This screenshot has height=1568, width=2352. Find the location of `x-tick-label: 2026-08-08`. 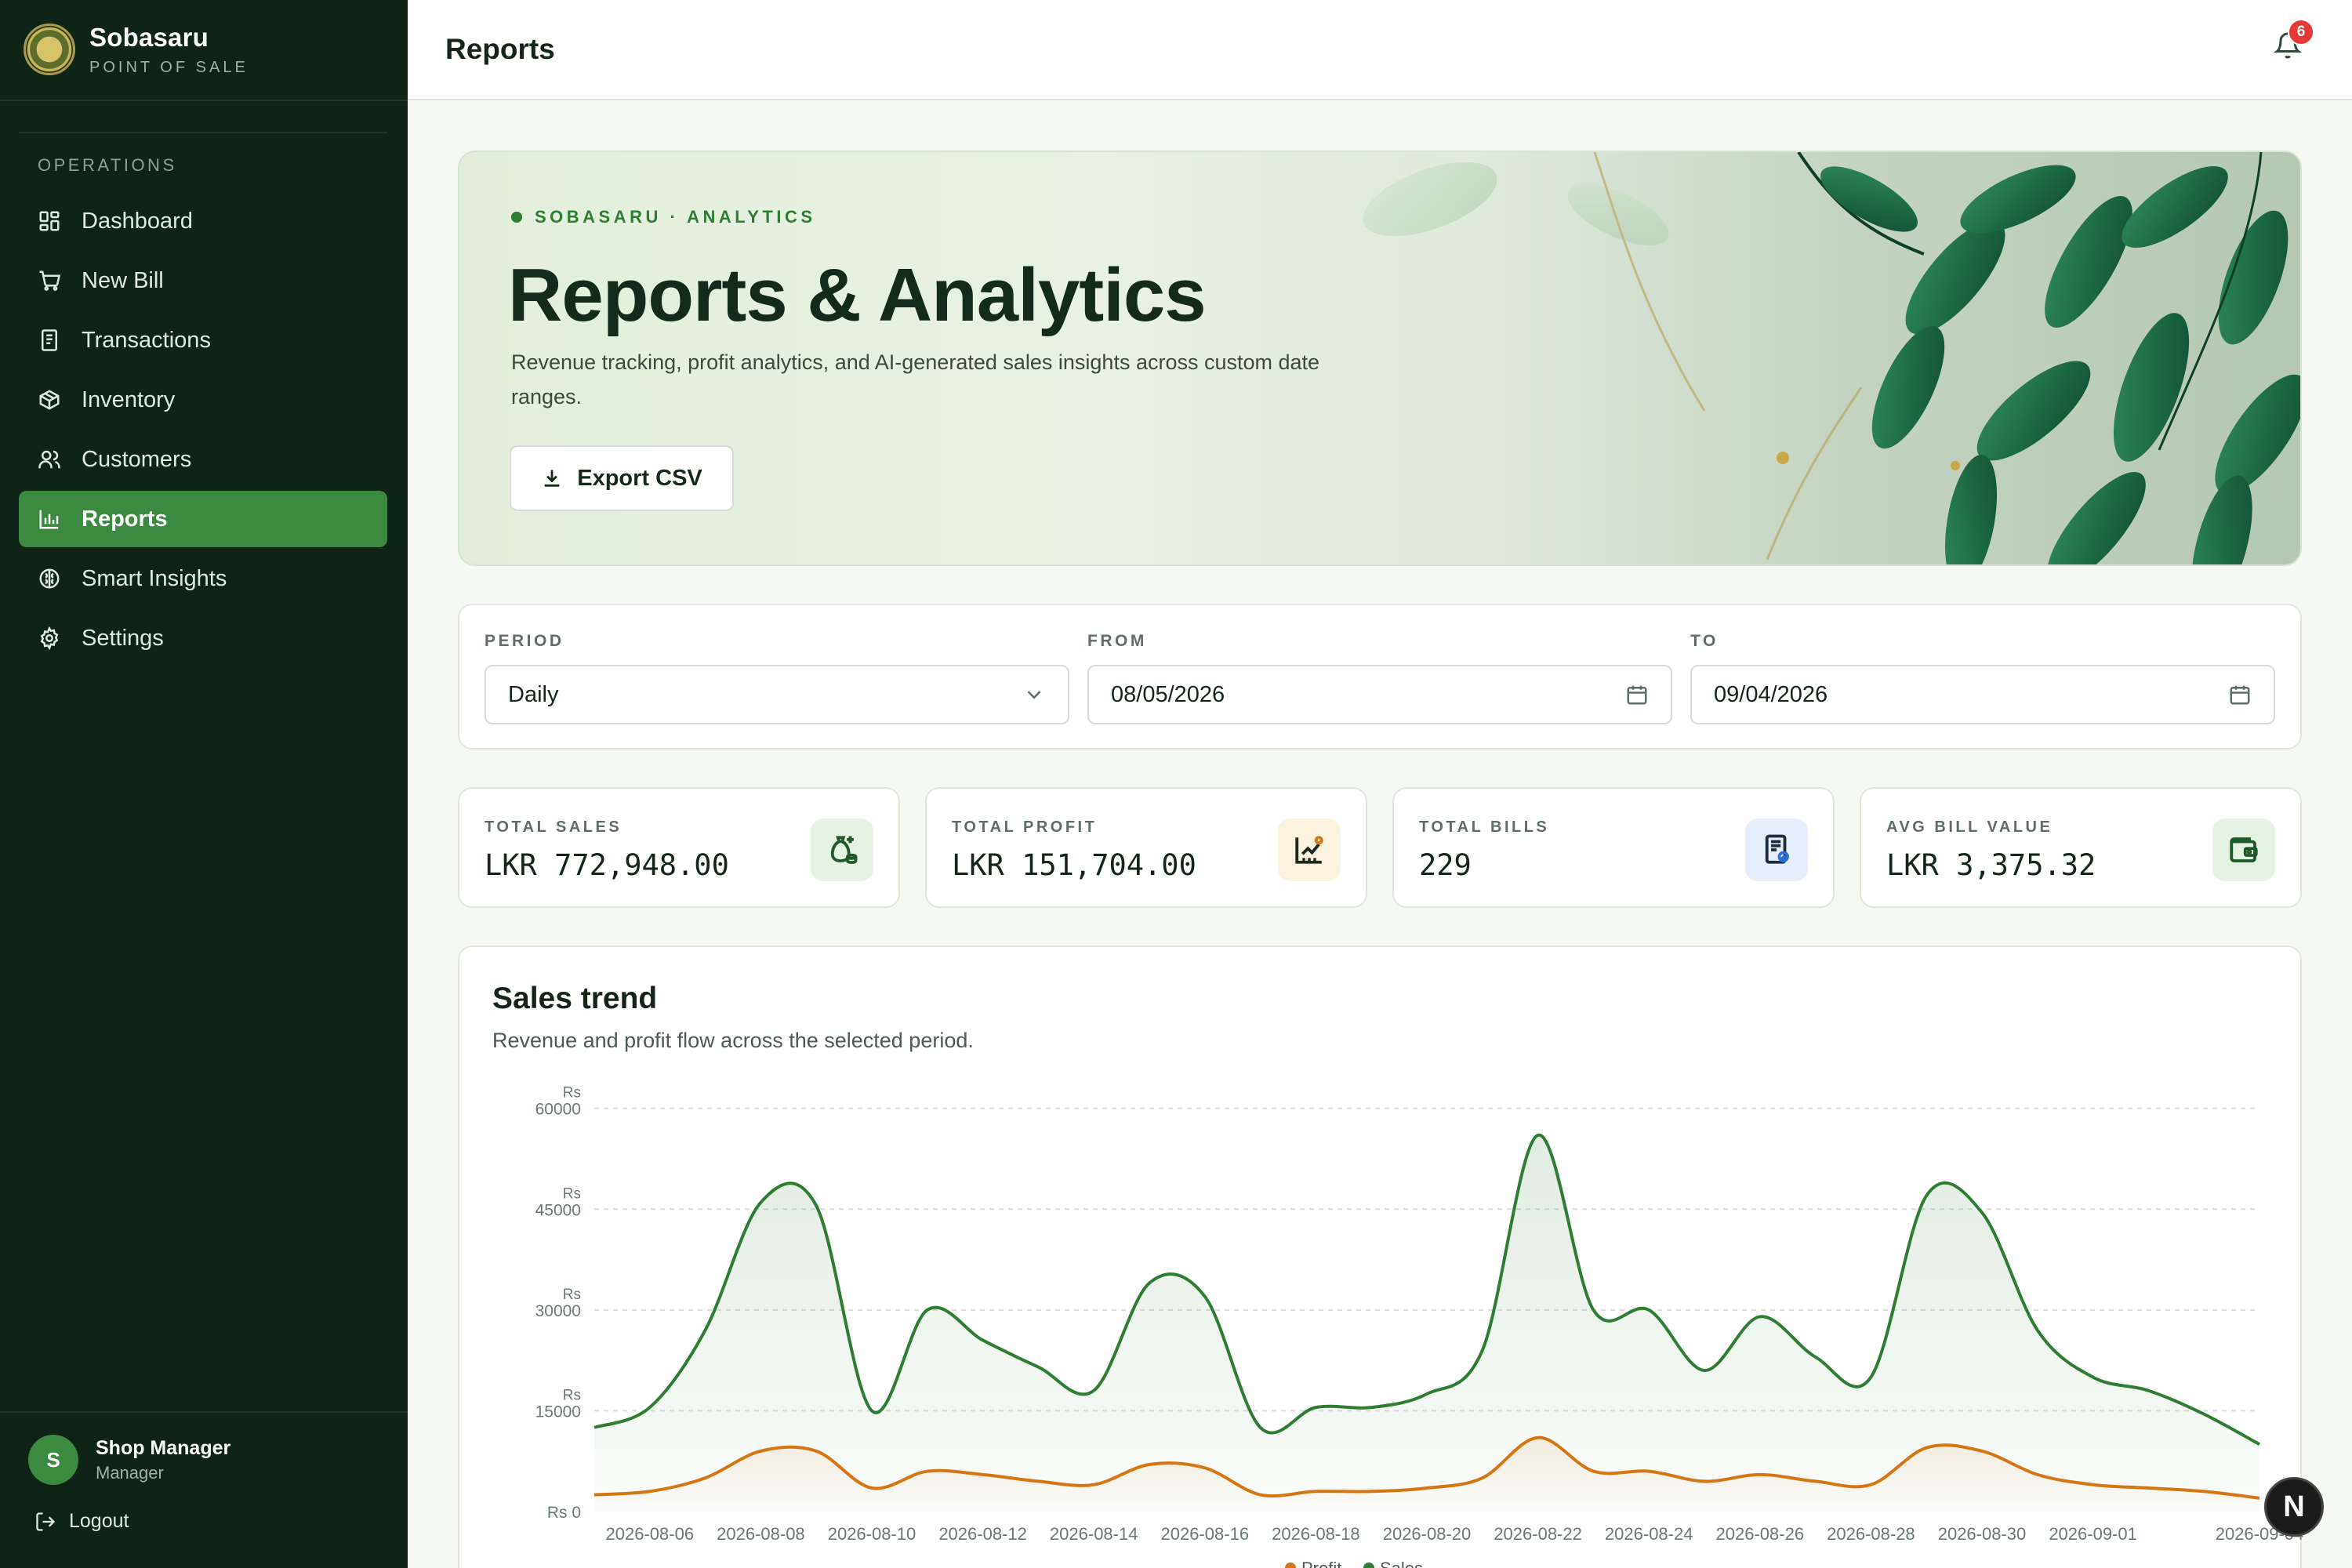

x-tick-label: 2026-08-08 is located at coordinates (761, 1534).